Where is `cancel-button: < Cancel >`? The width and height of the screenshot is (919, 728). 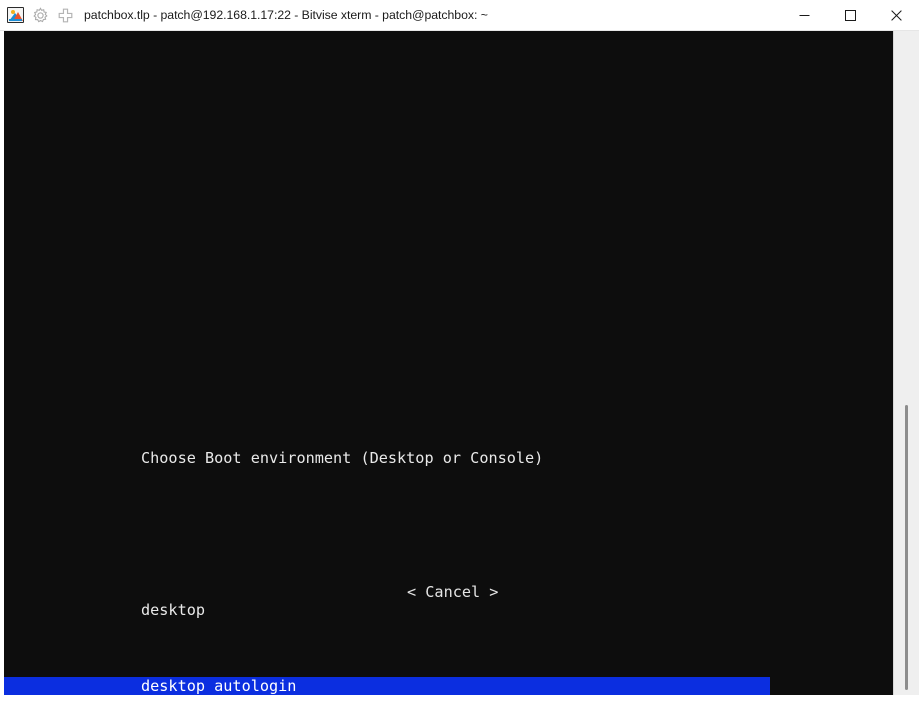 cancel-button: < Cancel > is located at coordinates (448, 592).